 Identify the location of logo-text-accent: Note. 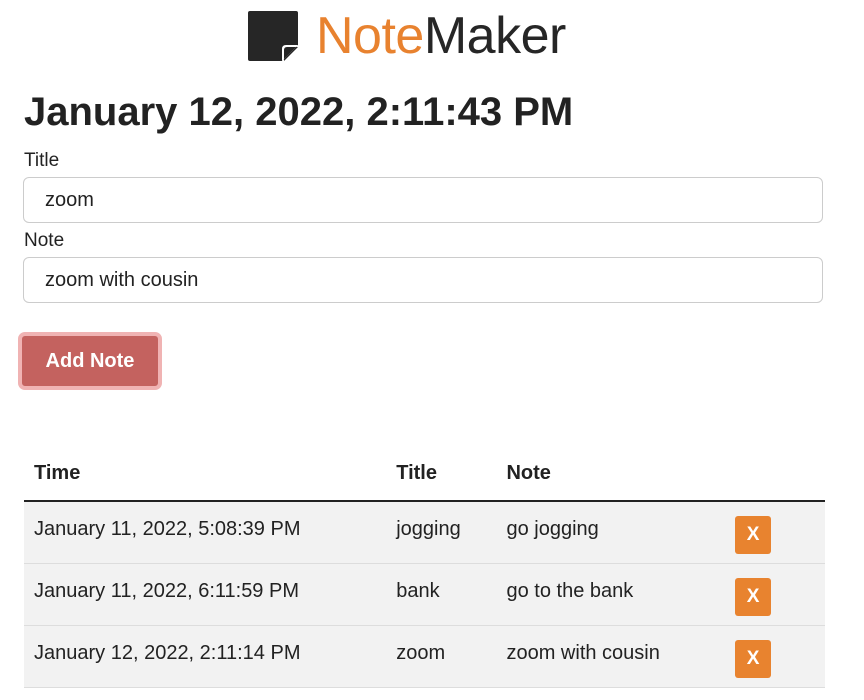
(370, 36).